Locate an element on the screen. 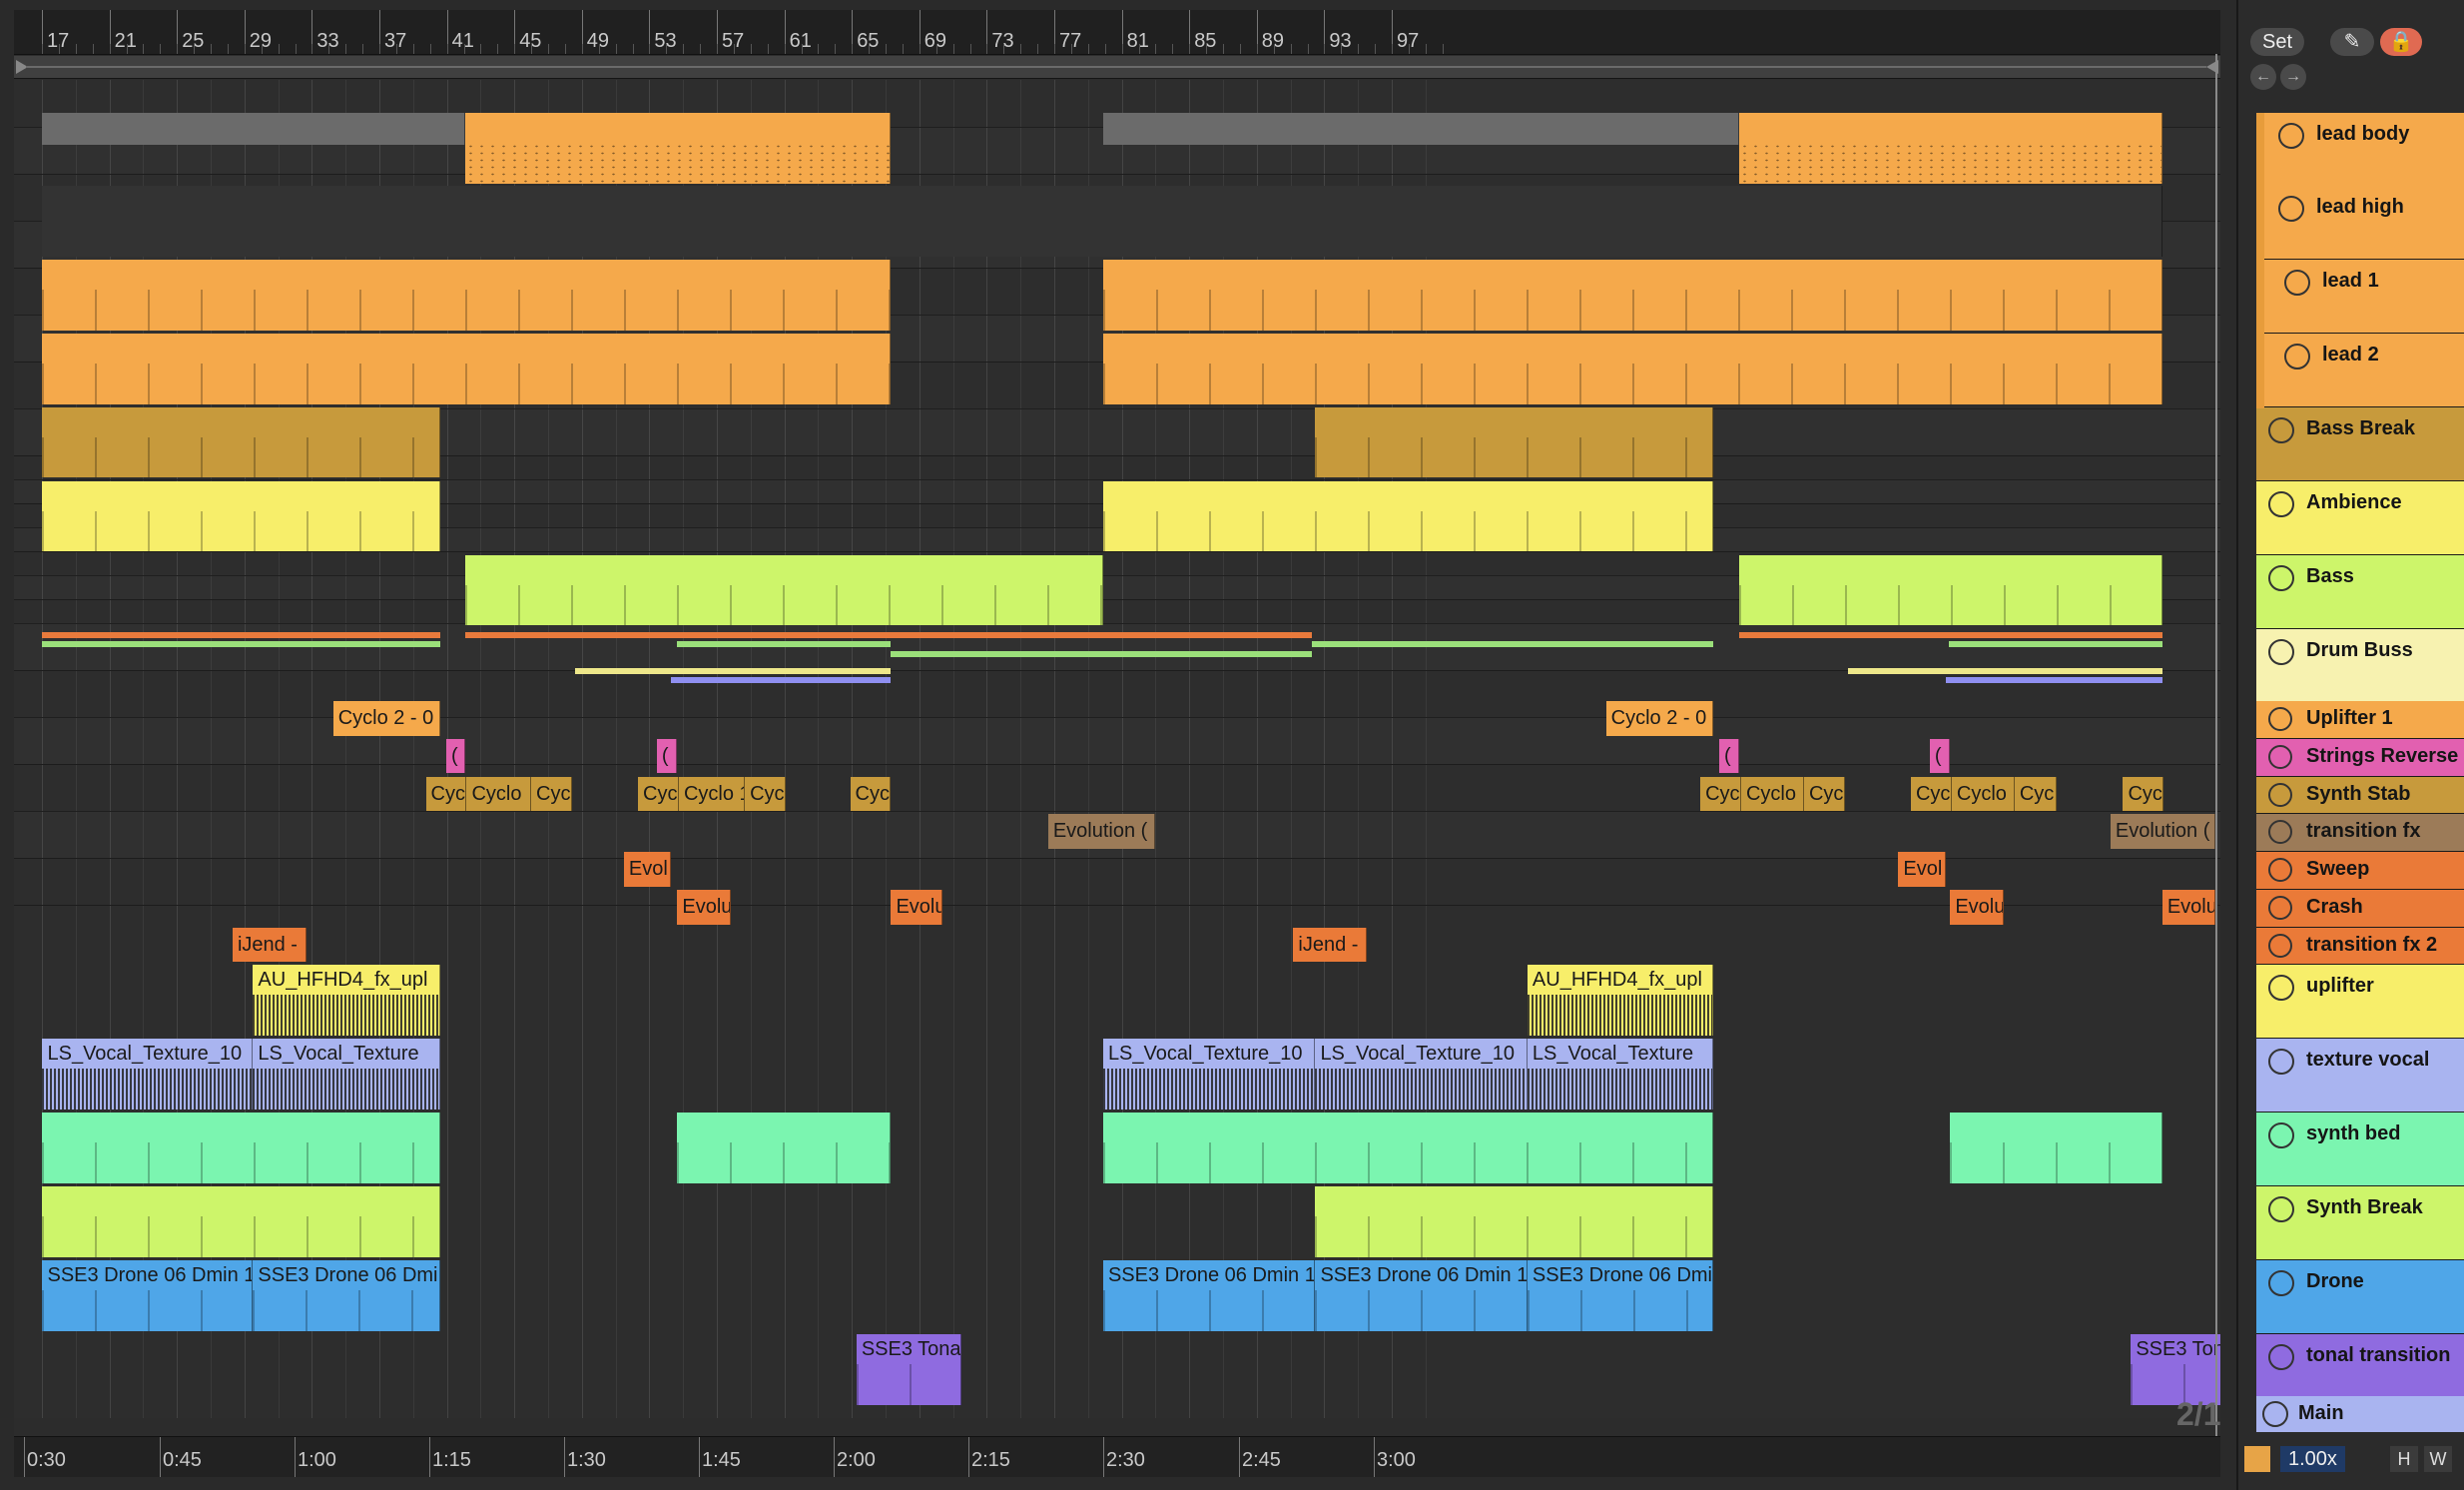 This screenshot has height=1490, width=2464. lock-icon: 🔒 is located at coordinates (2401, 42).